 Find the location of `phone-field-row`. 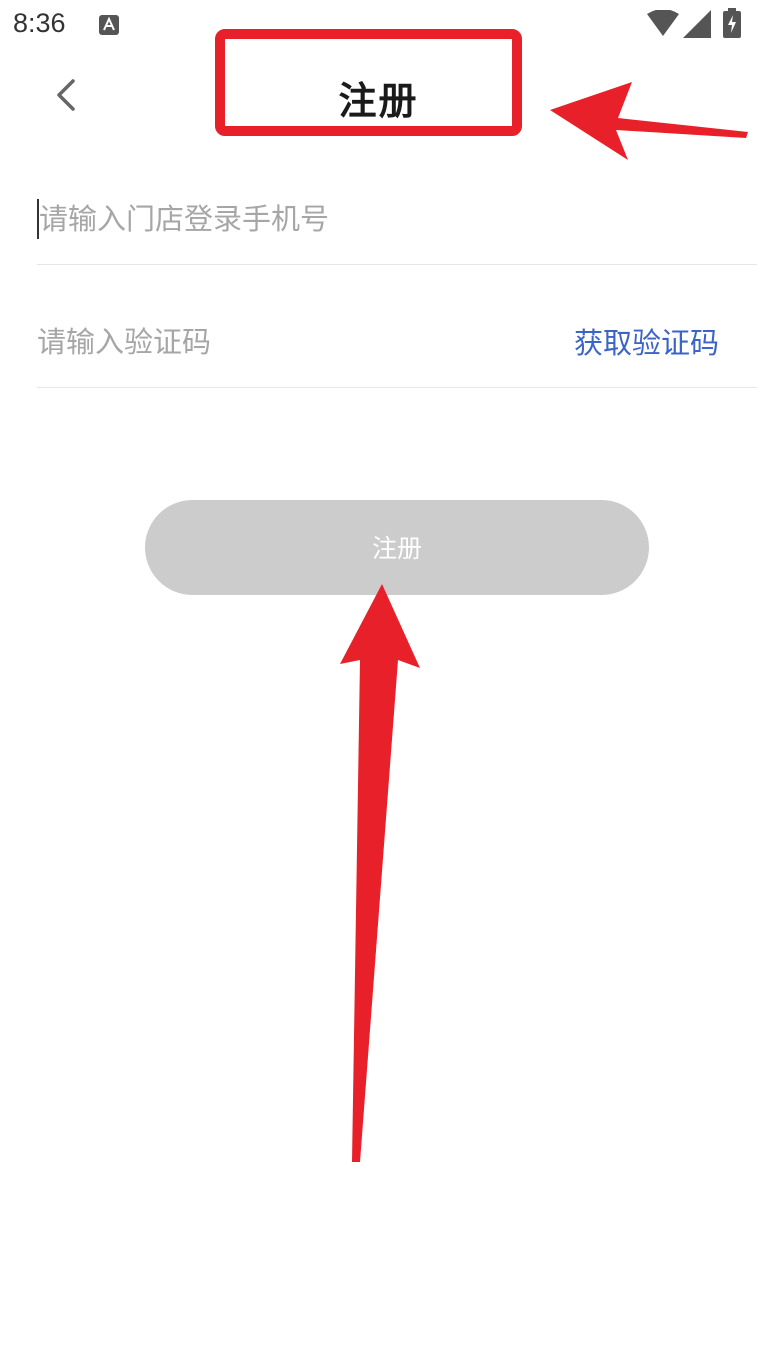

phone-field-row is located at coordinates (397, 211).